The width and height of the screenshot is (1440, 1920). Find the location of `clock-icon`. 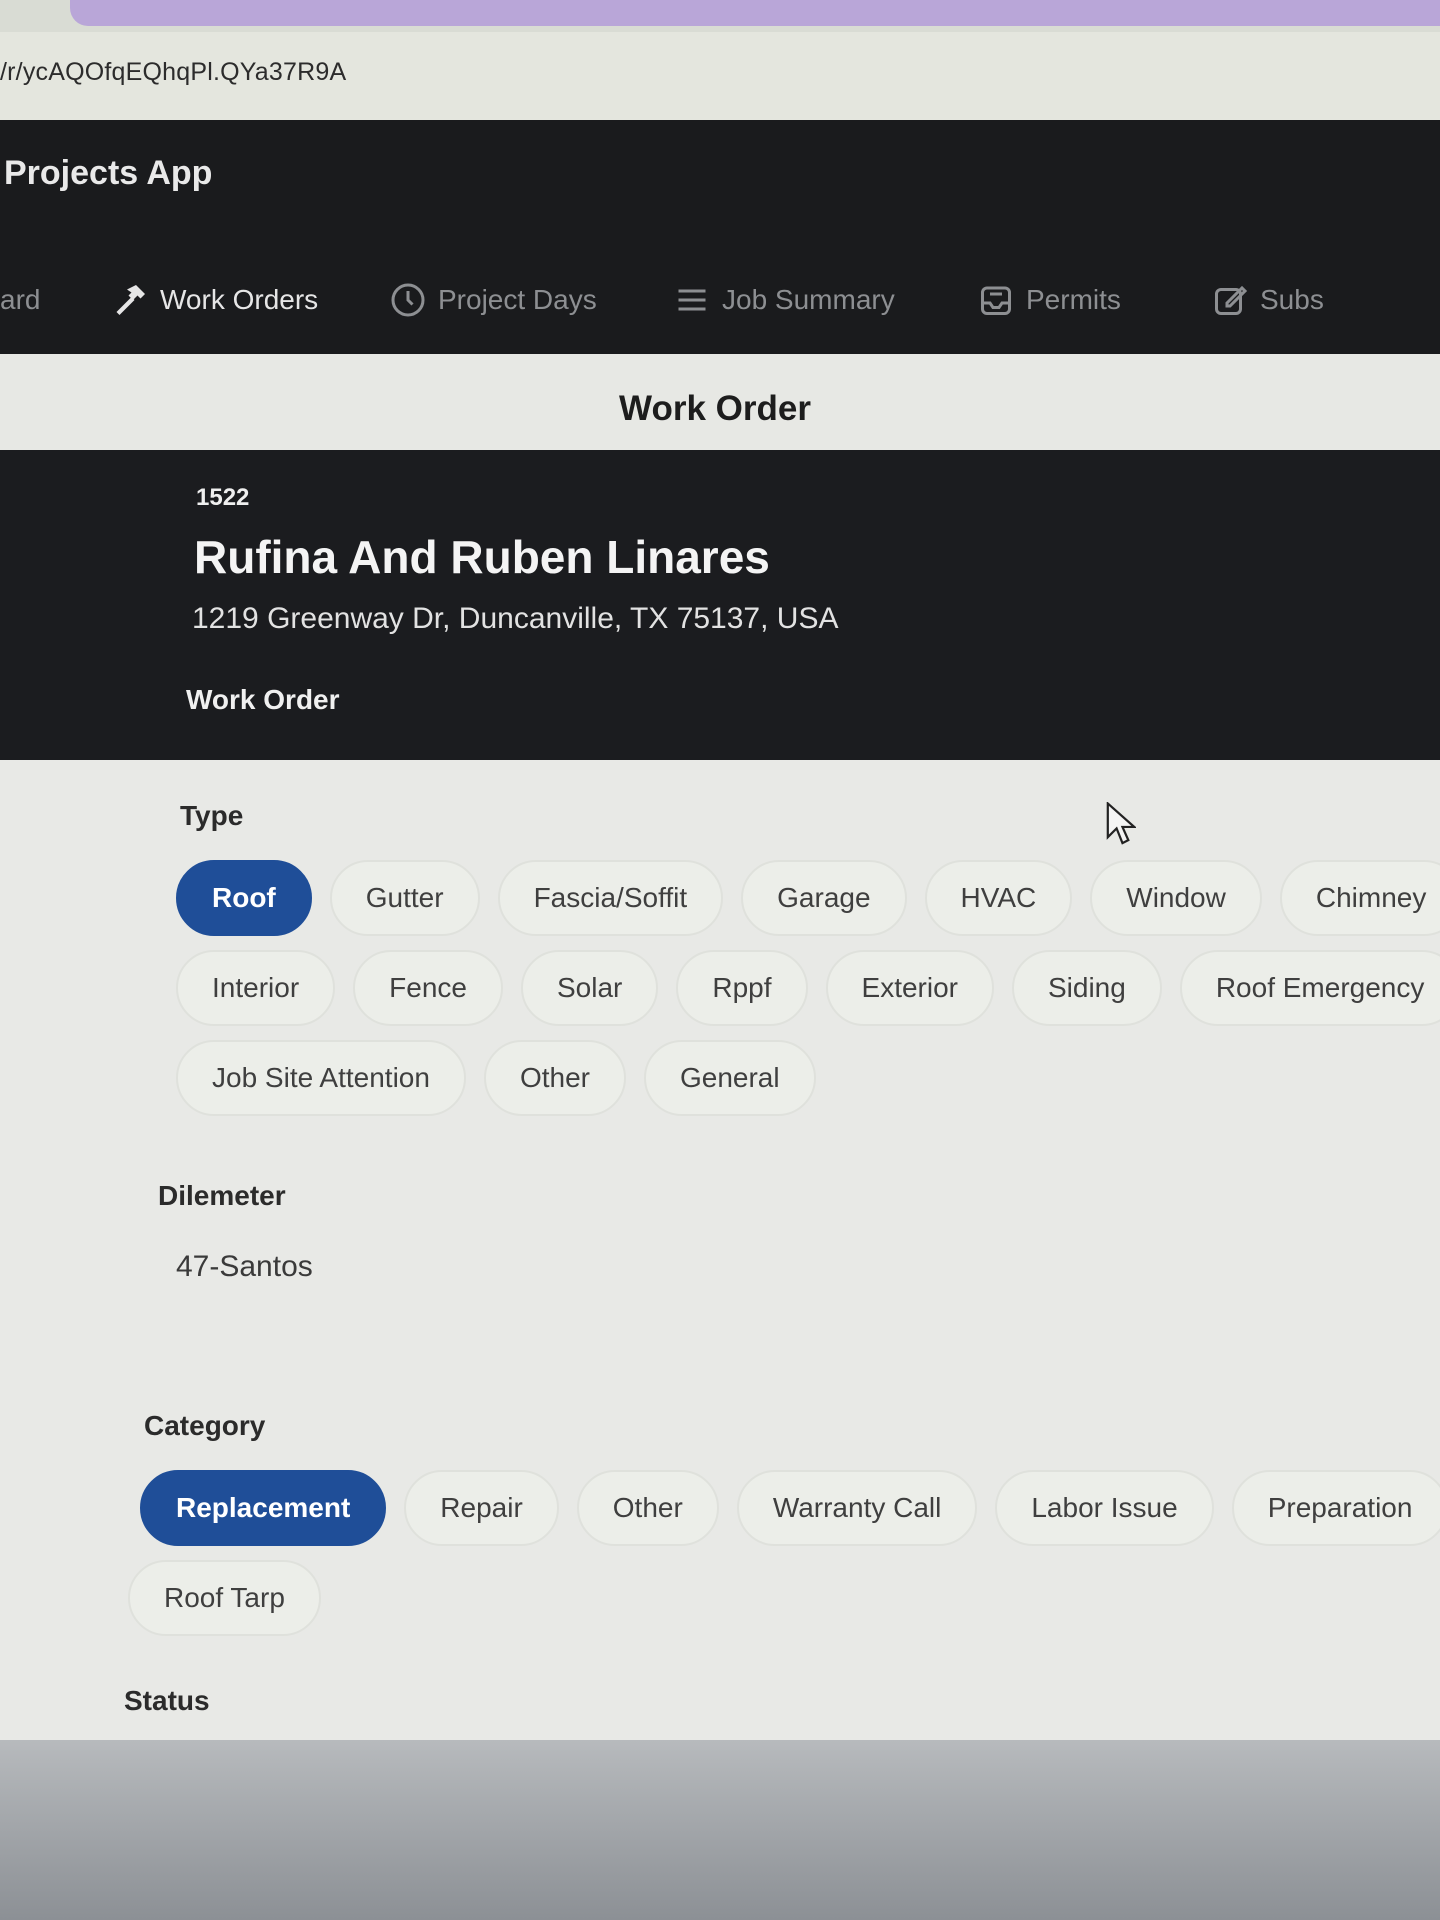

clock-icon is located at coordinates (408, 300).